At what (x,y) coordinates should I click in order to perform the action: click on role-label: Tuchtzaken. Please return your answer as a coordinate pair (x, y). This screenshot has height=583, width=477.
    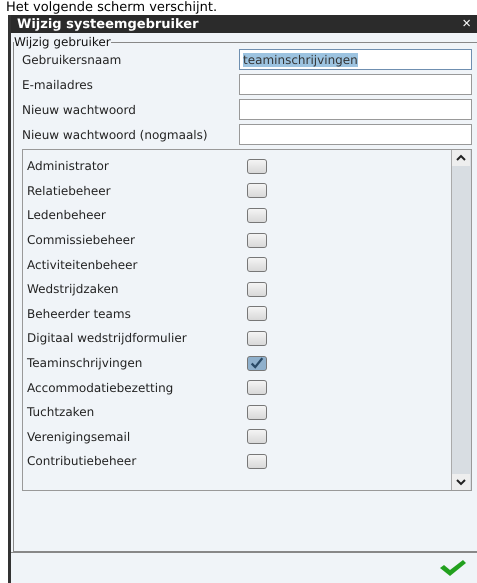
    Looking at the image, I should click on (61, 412).